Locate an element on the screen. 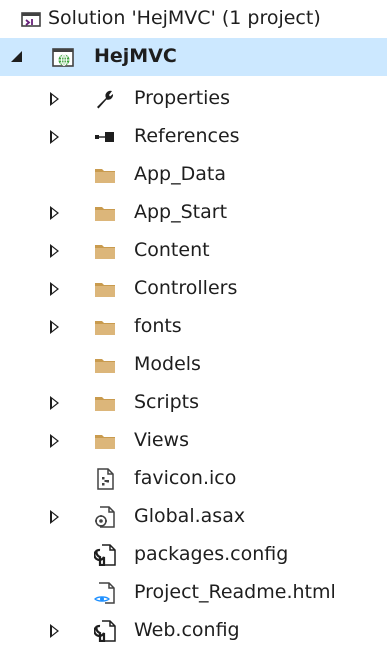 This screenshot has width=387, height=650. tree-item-label: Models is located at coordinates (167, 364).